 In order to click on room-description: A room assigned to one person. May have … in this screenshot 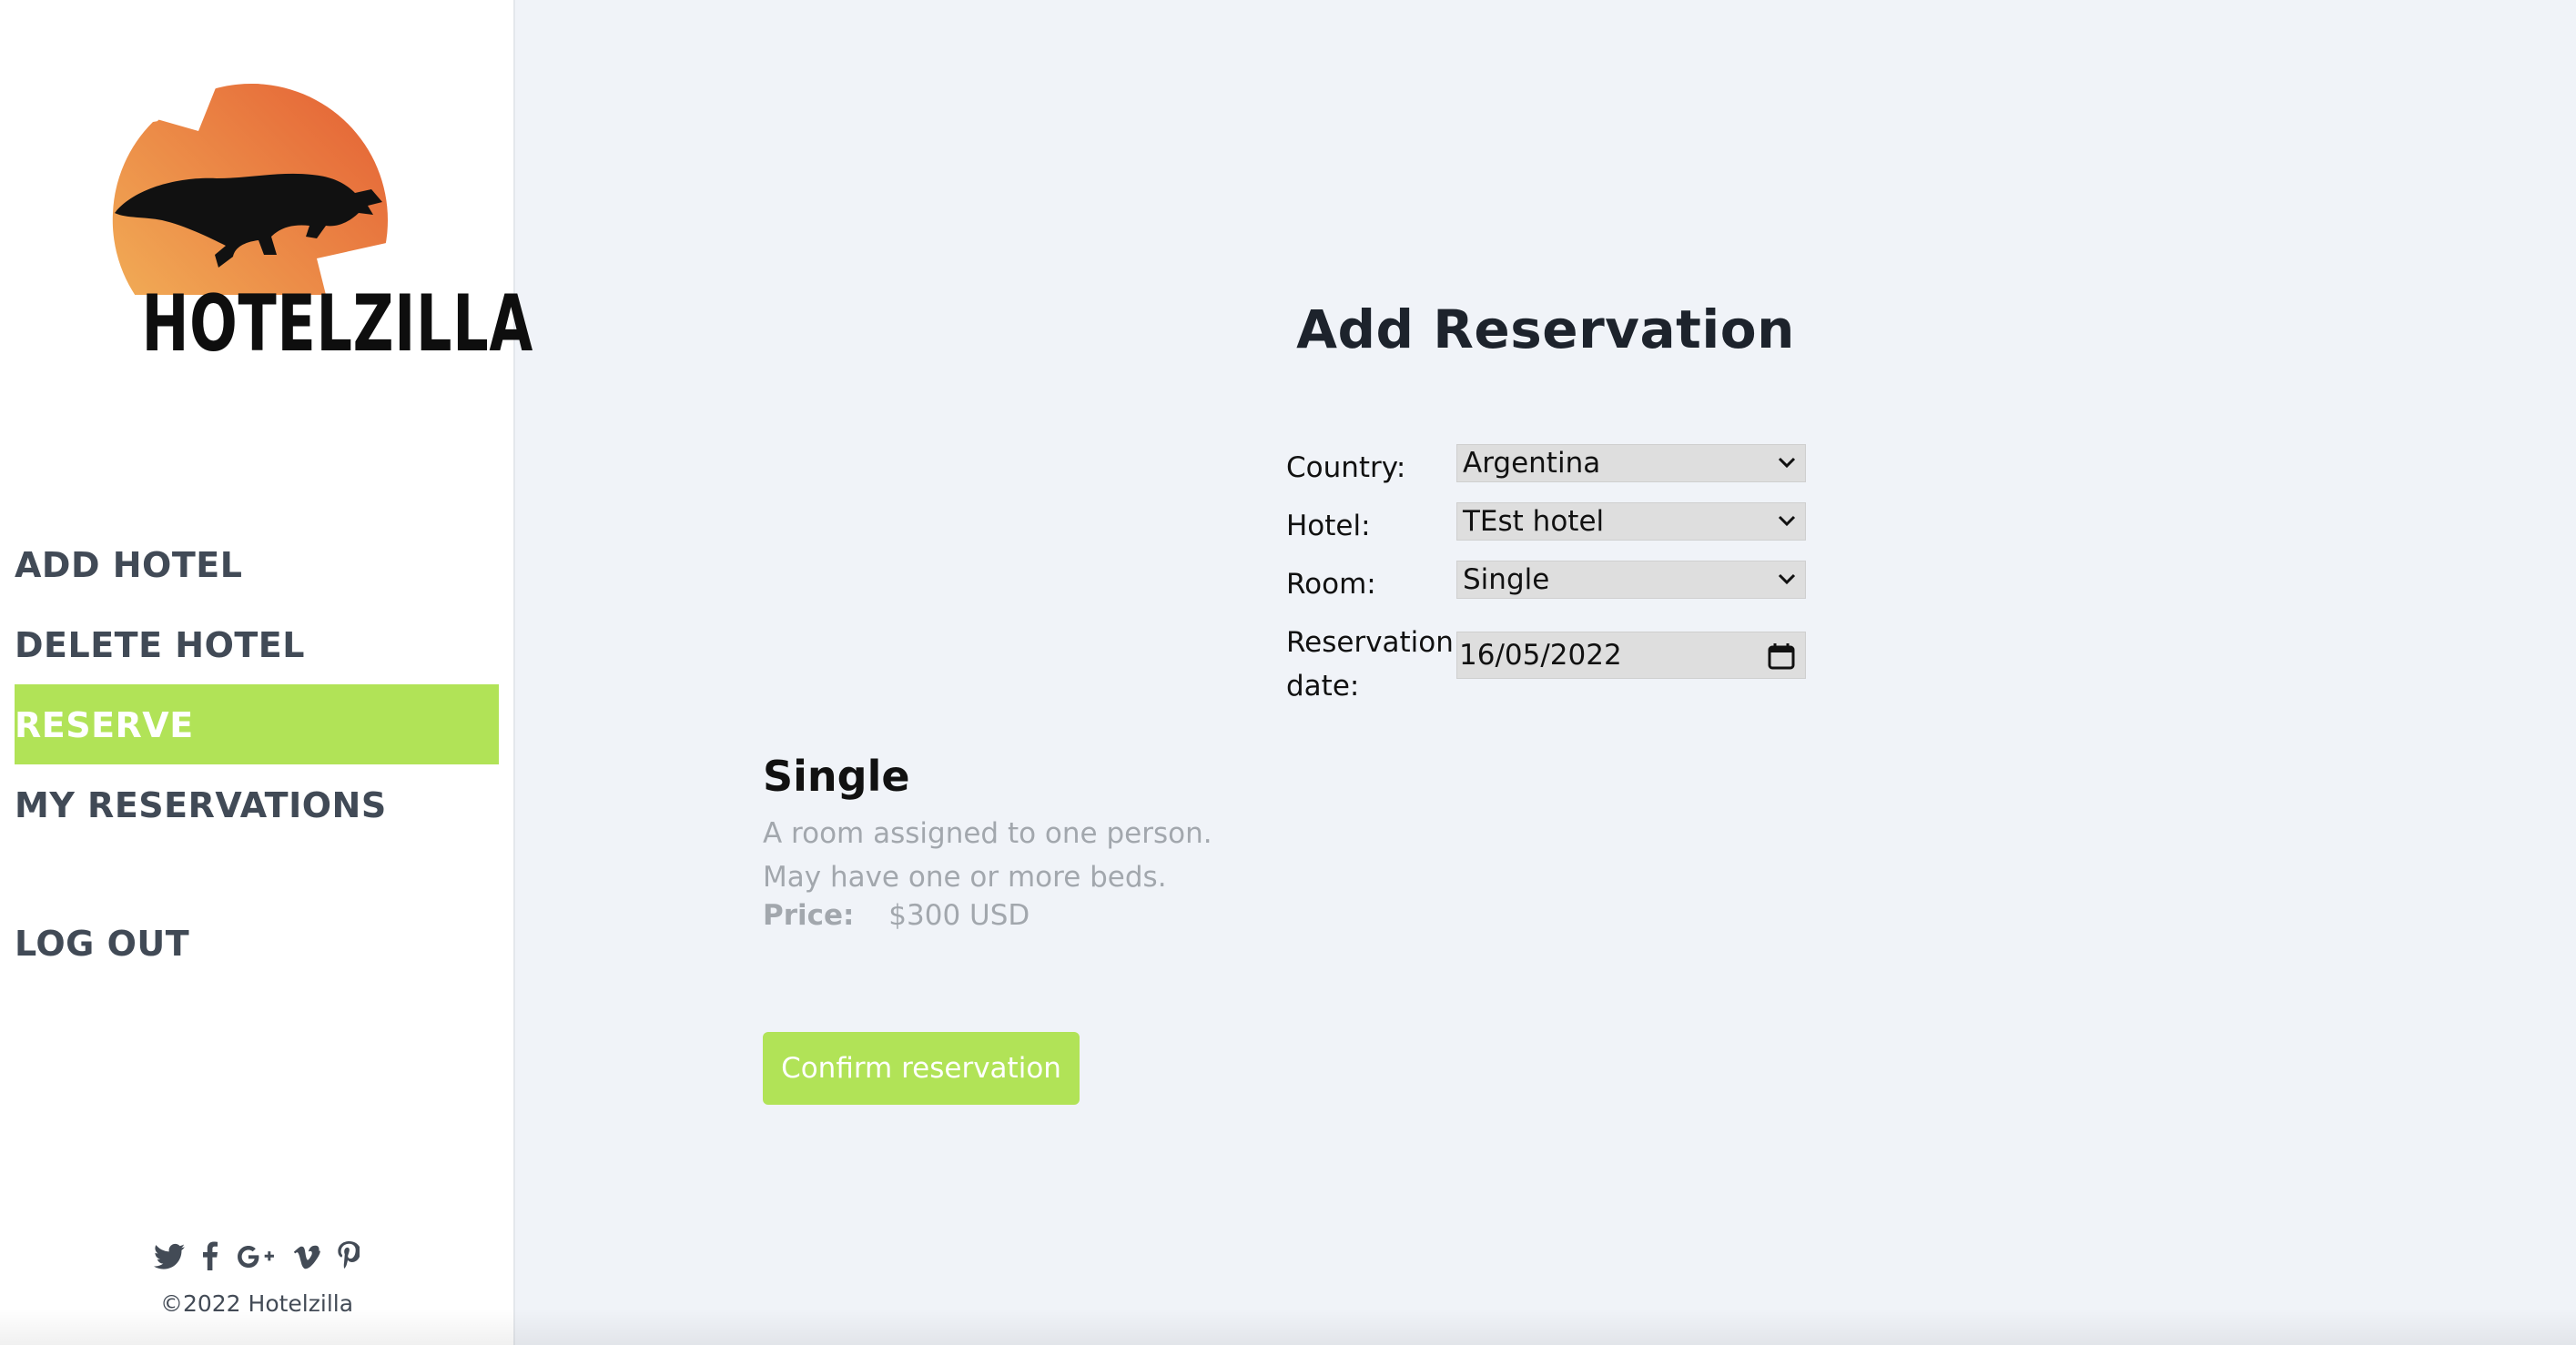, I will do `click(987, 855)`.